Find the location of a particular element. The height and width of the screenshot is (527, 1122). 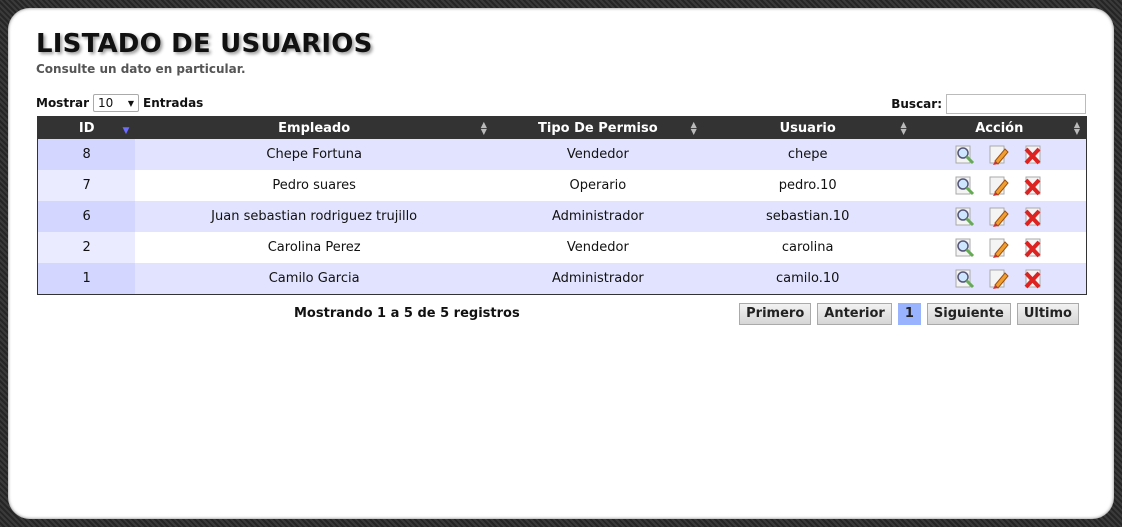

table-row: 2 Carolina Perez Vendedor carolina is located at coordinates (562, 247).